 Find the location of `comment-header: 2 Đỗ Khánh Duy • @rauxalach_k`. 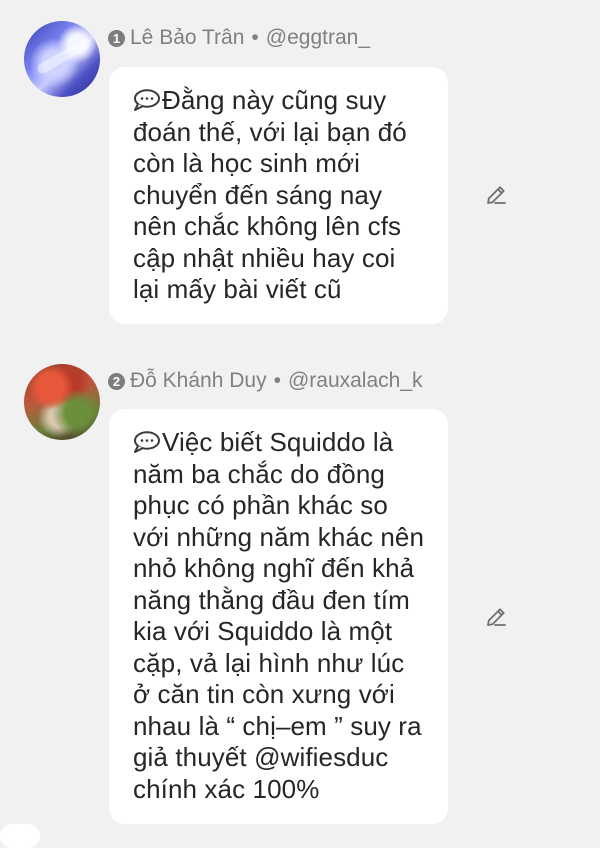

comment-header: 2 Đỗ Khánh Duy • @rauxalach_k is located at coordinates (265, 381).